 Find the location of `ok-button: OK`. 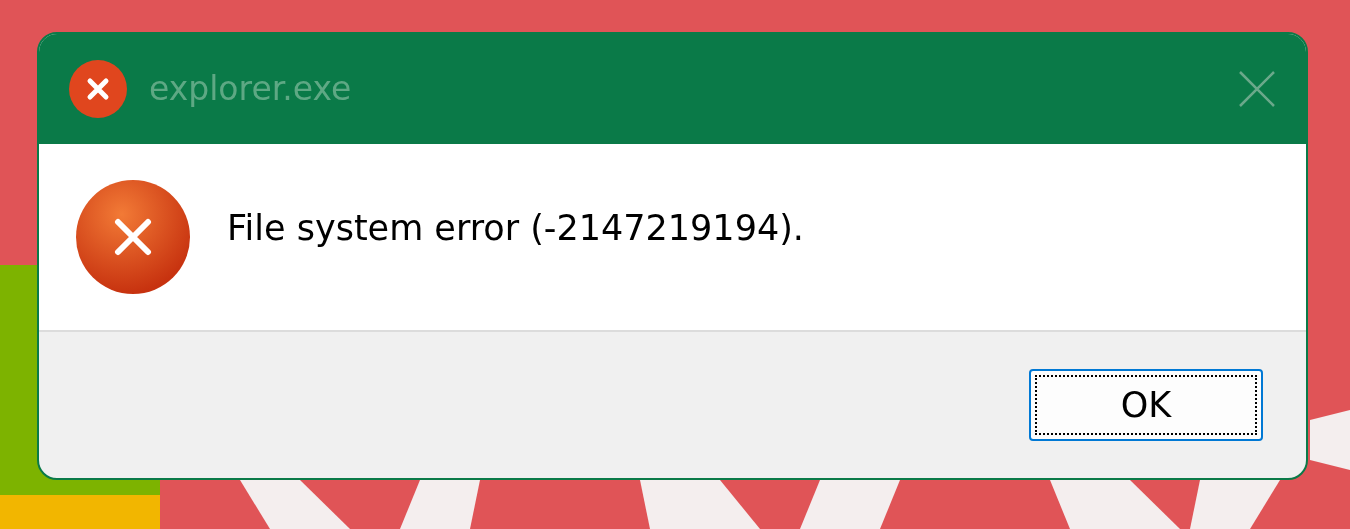

ok-button: OK is located at coordinates (1146, 405).